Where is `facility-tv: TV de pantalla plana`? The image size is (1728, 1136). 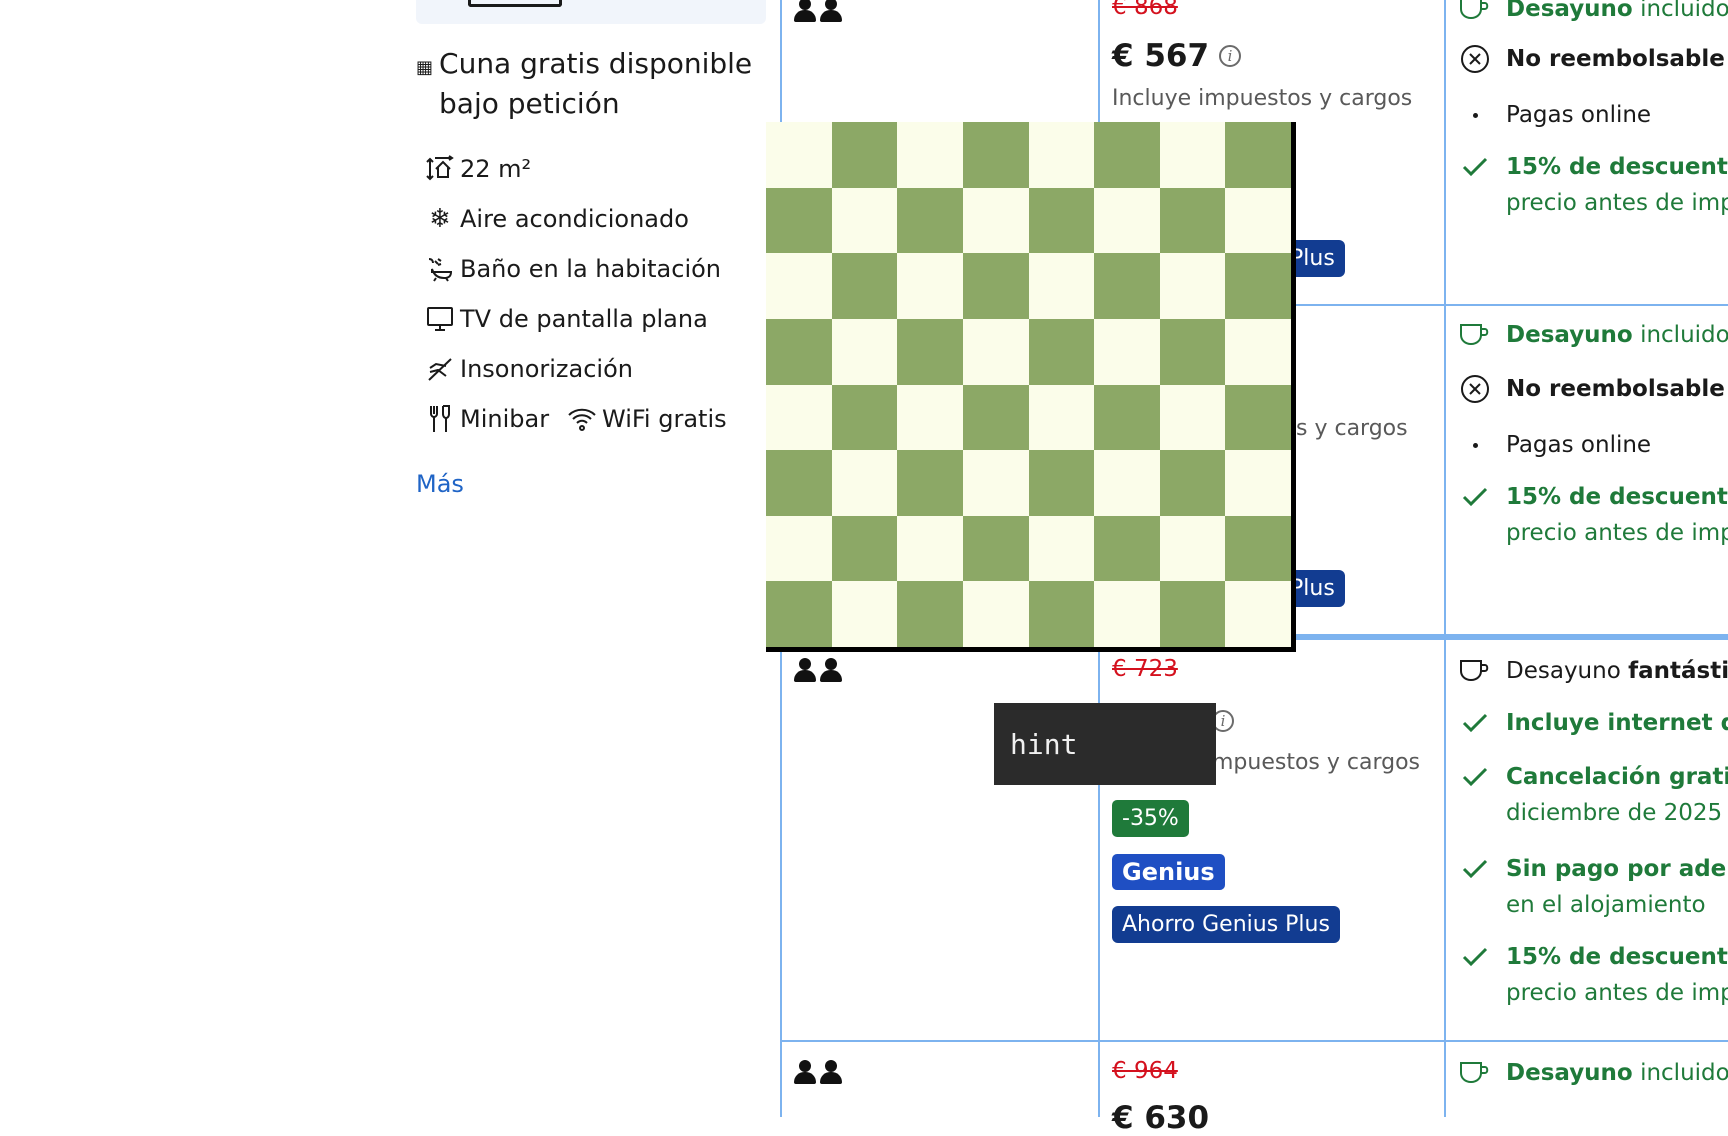
facility-tv: TV de pantalla plana is located at coordinates (566, 319).